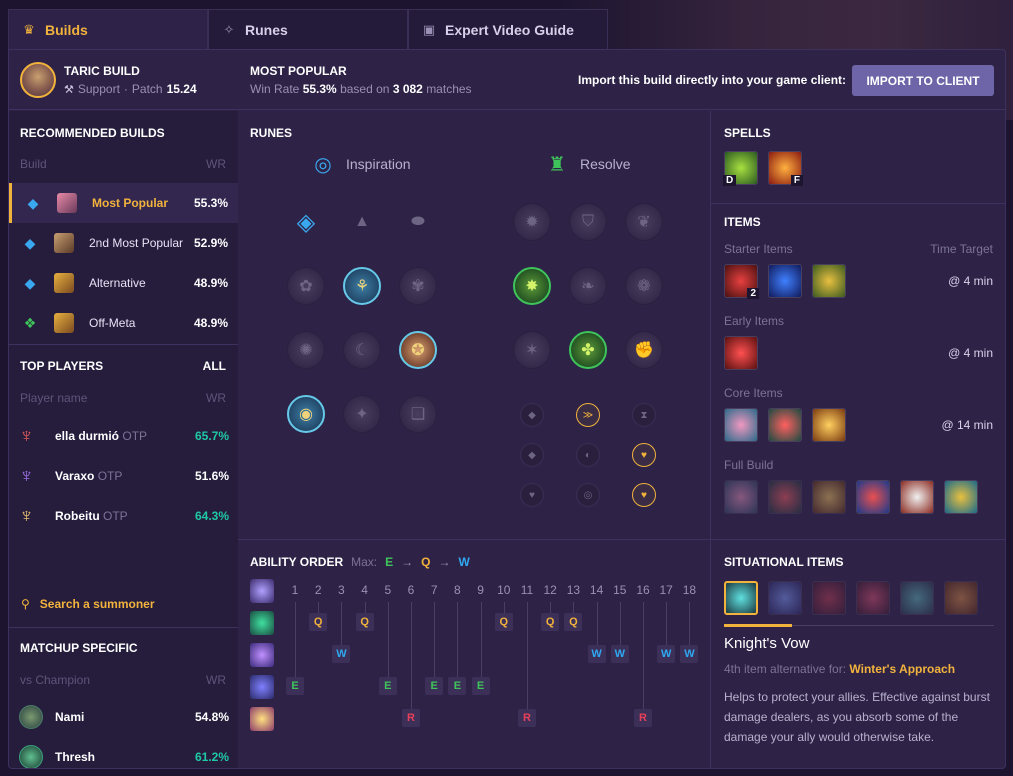  What do you see at coordinates (341, 590) in the screenshot?
I see `ability-level-number: 3` at bounding box center [341, 590].